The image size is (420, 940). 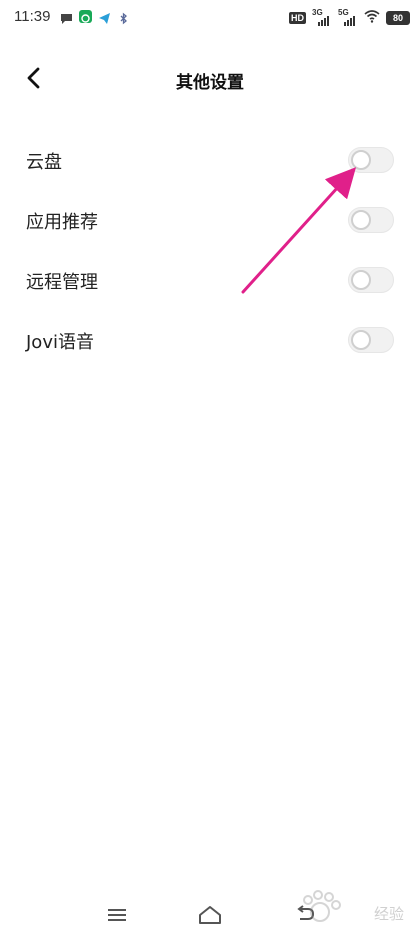 I want to click on top-app-bar: 其他设置, so click(x=210, y=80).